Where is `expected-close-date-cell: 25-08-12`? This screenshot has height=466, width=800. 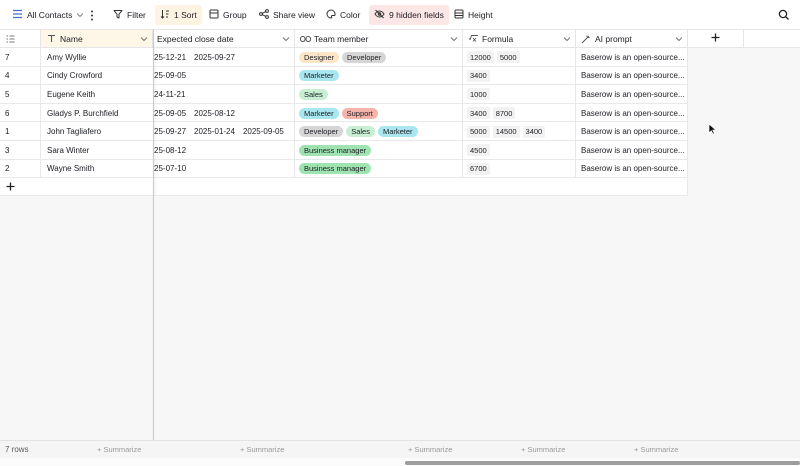 expected-close-date-cell: 25-08-12 is located at coordinates (224, 150).